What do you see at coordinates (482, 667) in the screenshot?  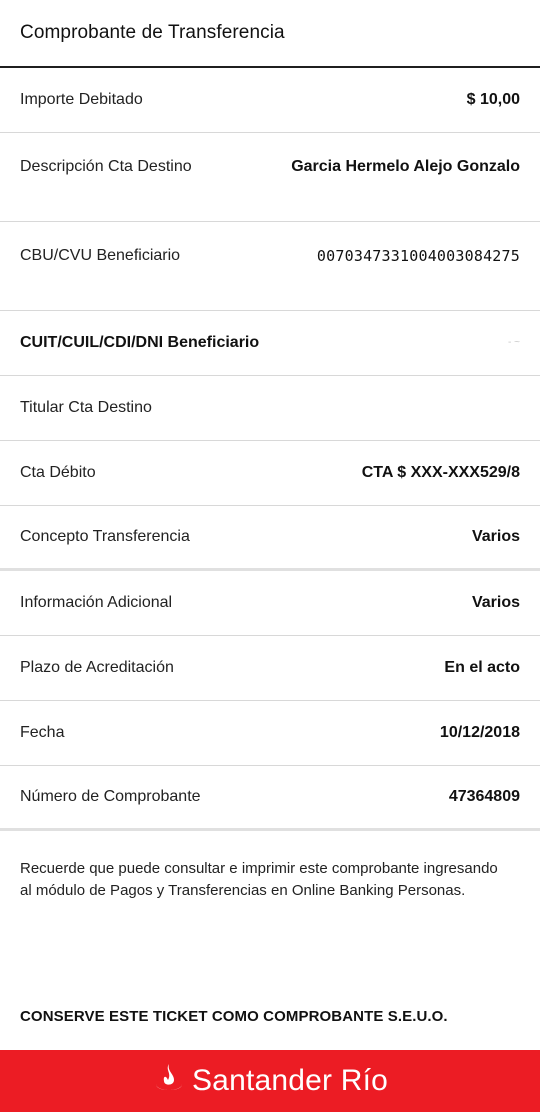 I see `row-value: En el acto` at bounding box center [482, 667].